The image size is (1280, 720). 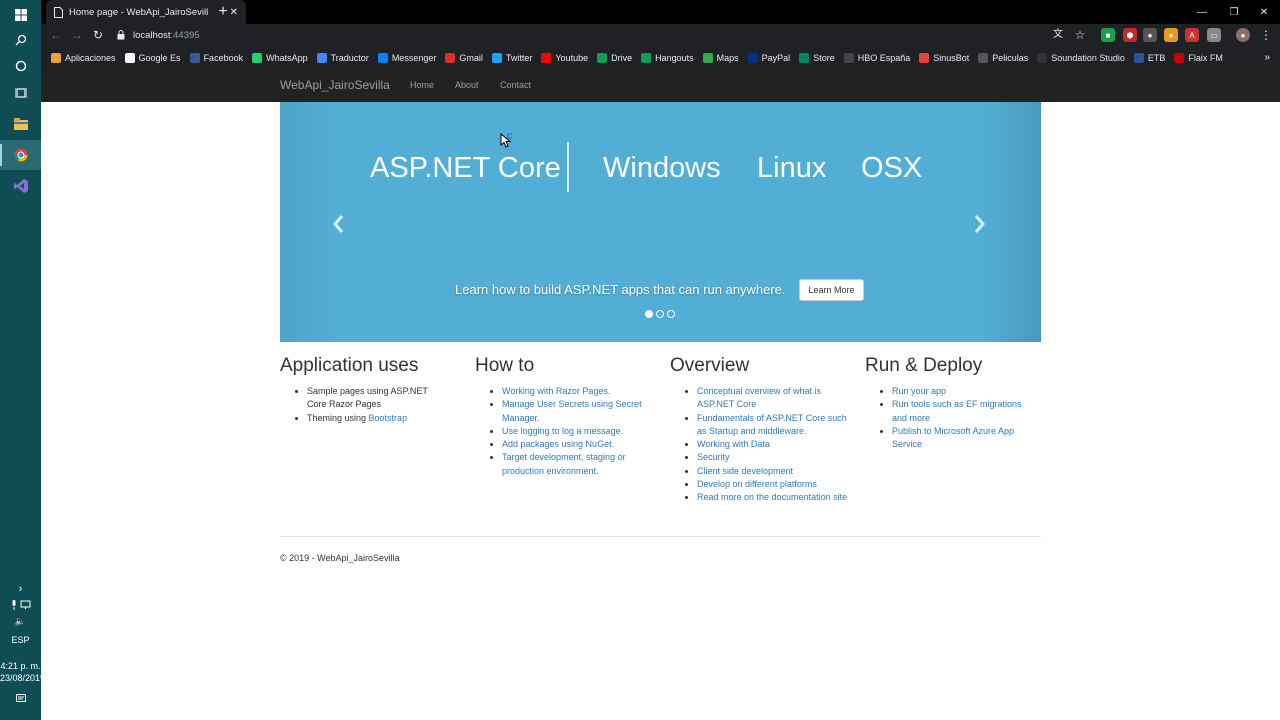 What do you see at coordinates (223, 12) in the screenshot?
I see `new-tab-button: +` at bounding box center [223, 12].